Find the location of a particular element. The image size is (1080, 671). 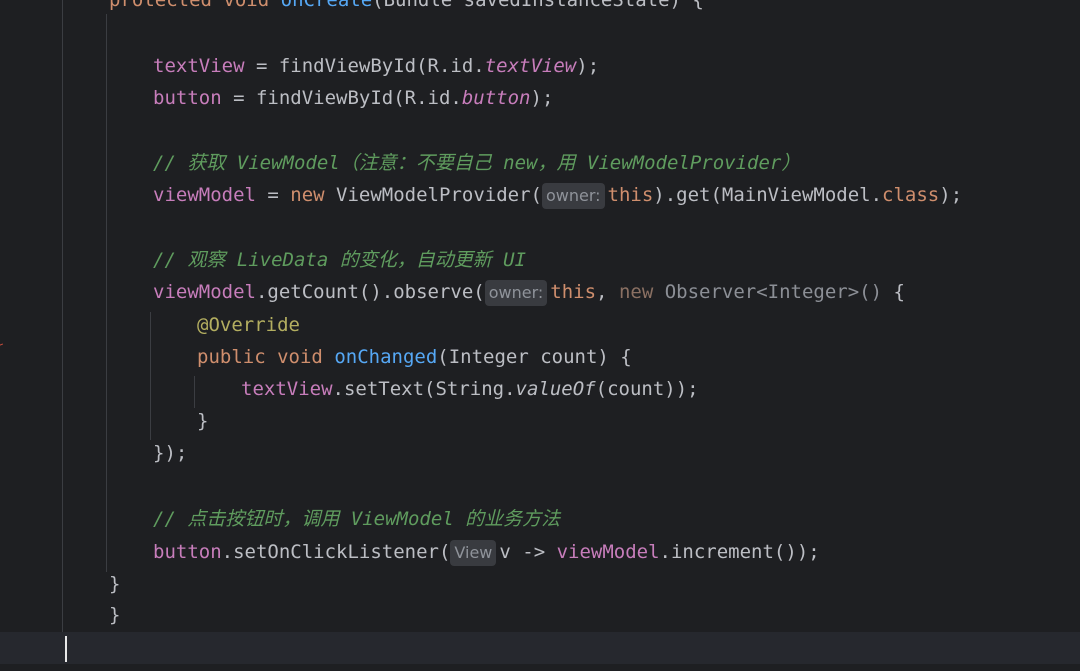

code-token: Observer<Integer>() is located at coordinates (768, 292).